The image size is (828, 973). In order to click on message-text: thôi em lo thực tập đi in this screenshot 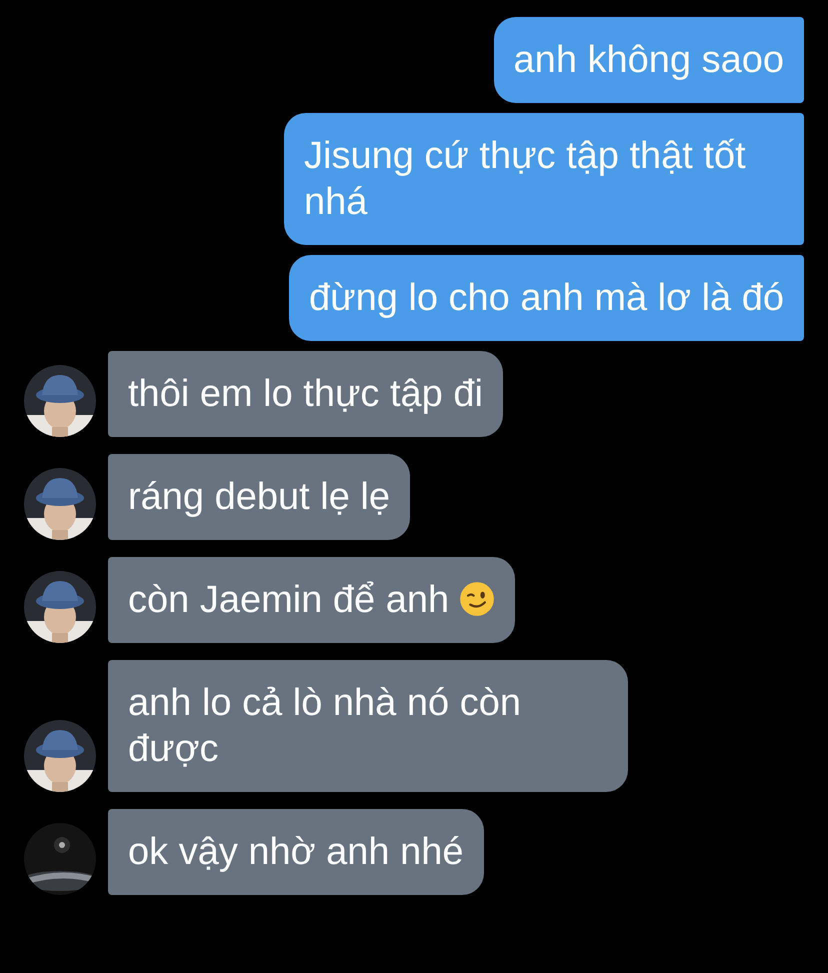, I will do `click(305, 394)`.